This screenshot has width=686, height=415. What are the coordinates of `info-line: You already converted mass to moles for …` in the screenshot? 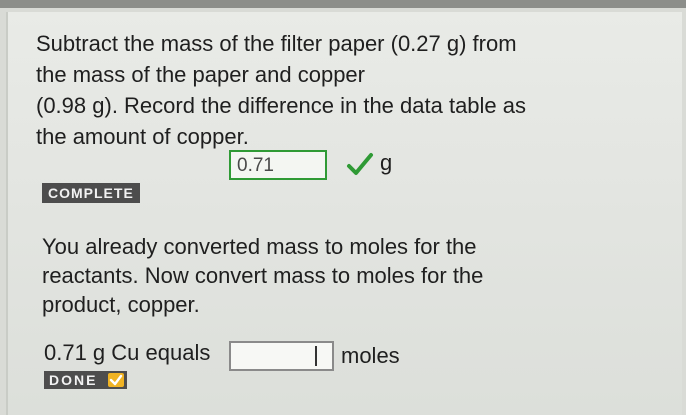 It's located at (259, 246).